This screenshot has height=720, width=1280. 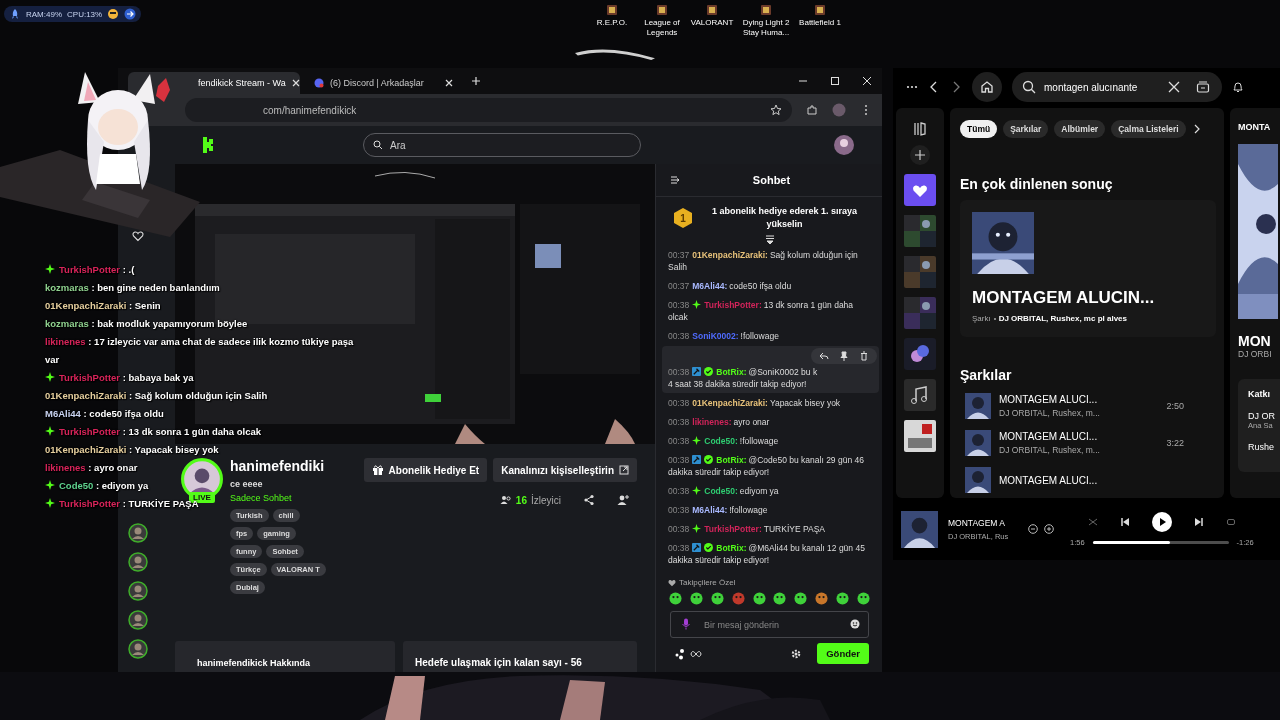 What do you see at coordinates (1198, 521) in the screenshot?
I see `next-track-icon` at bounding box center [1198, 521].